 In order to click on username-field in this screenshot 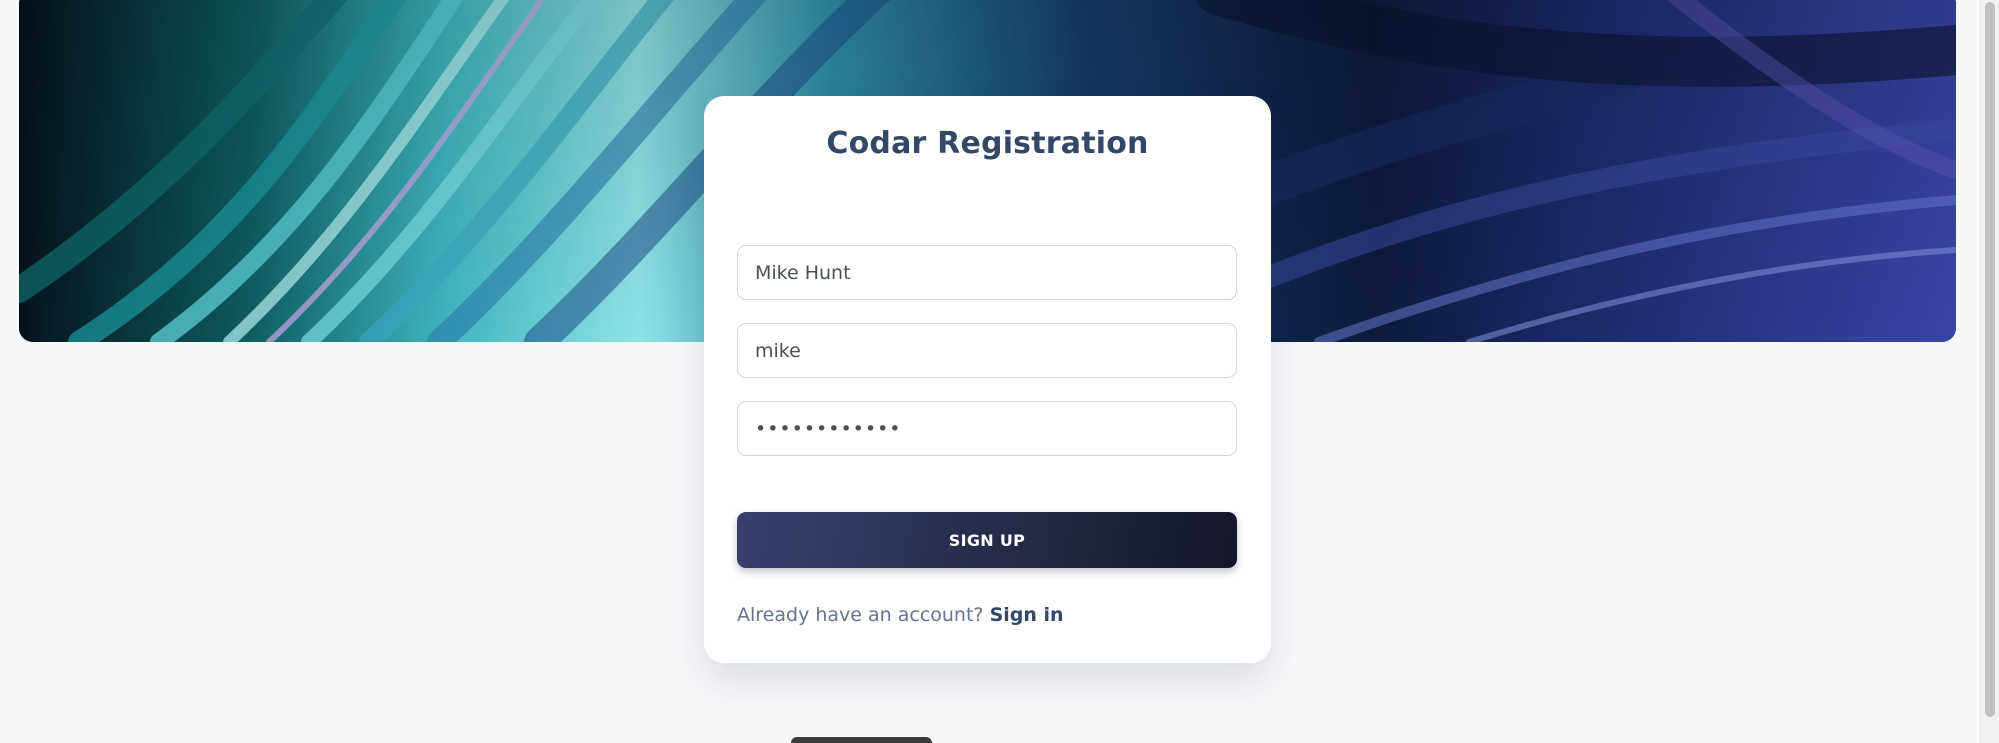, I will do `click(987, 350)`.